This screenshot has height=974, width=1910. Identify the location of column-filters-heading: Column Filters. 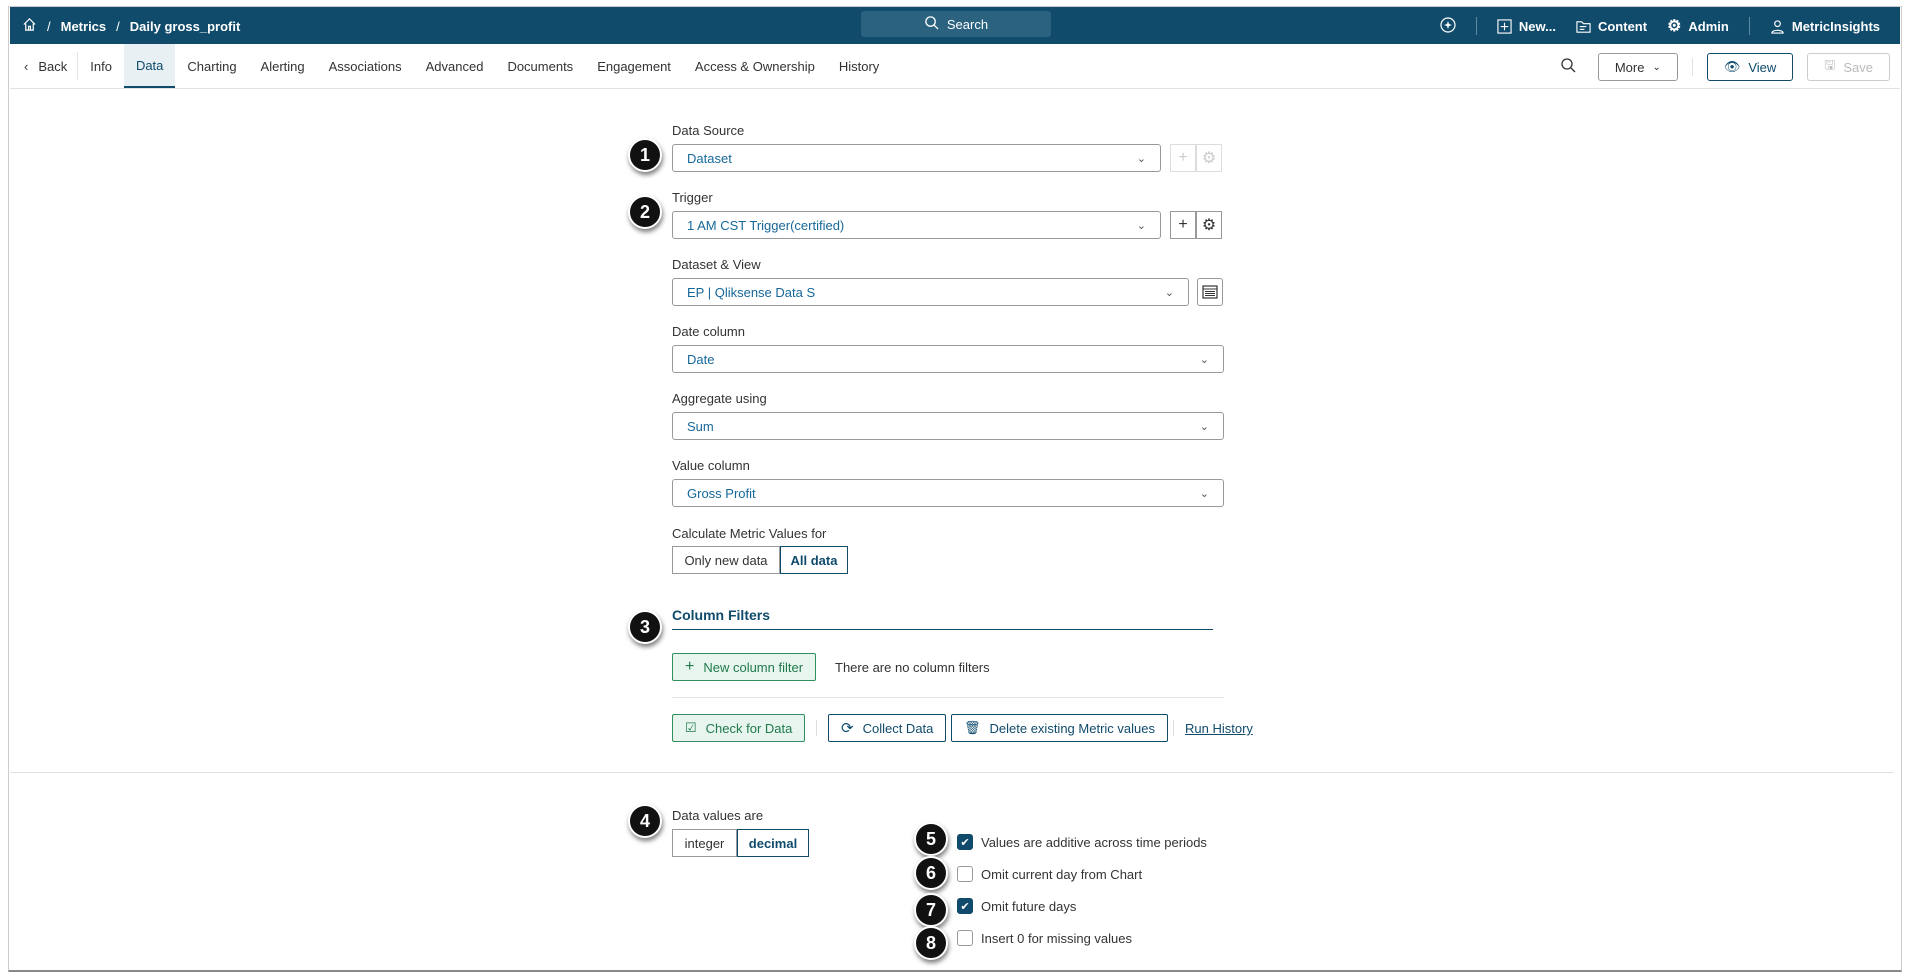
(721, 615).